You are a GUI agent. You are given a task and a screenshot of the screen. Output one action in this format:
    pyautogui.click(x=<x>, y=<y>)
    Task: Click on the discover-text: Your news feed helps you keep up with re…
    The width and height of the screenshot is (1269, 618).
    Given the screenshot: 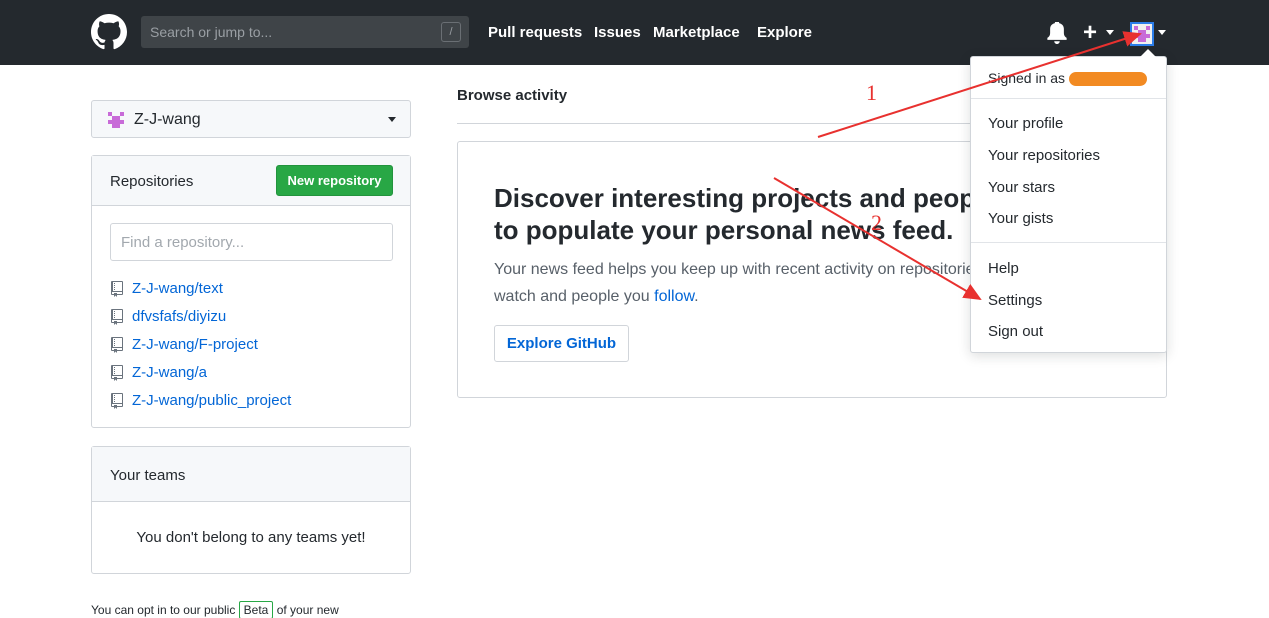 What is the action you would take?
    pyautogui.click(x=754, y=283)
    